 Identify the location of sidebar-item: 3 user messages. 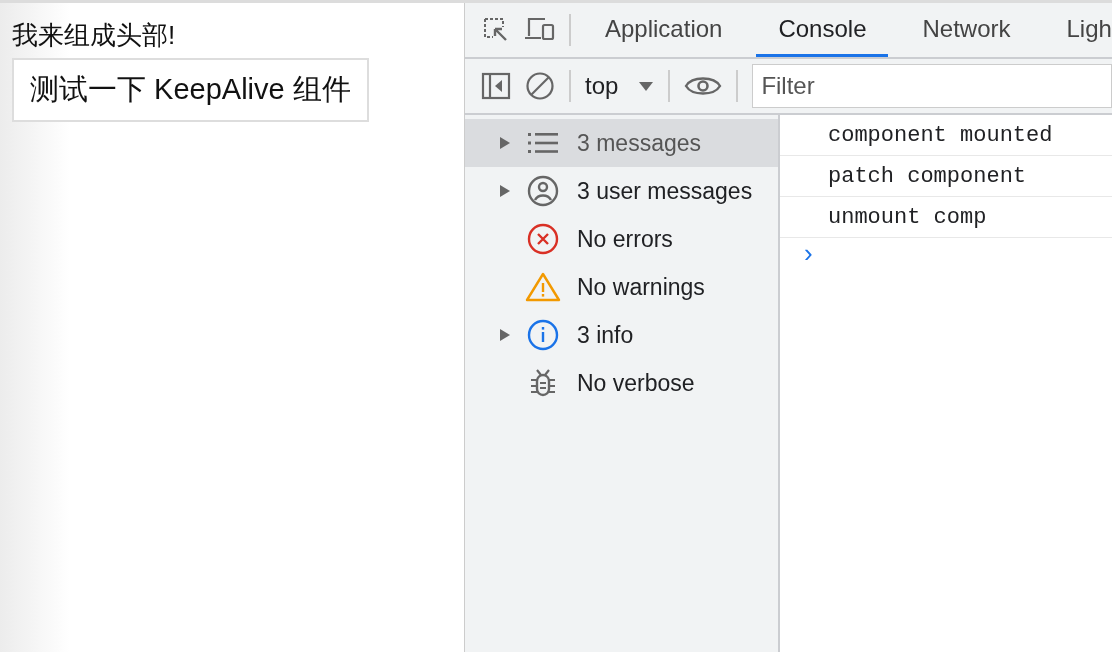
(621, 191).